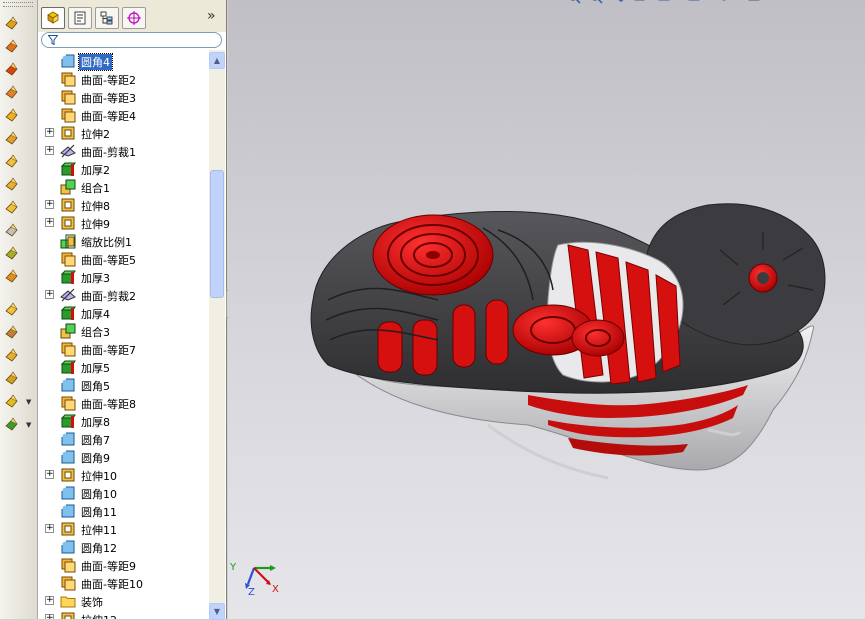  I want to click on tree-scrollbar: ▲ ▼, so click(217, 335).